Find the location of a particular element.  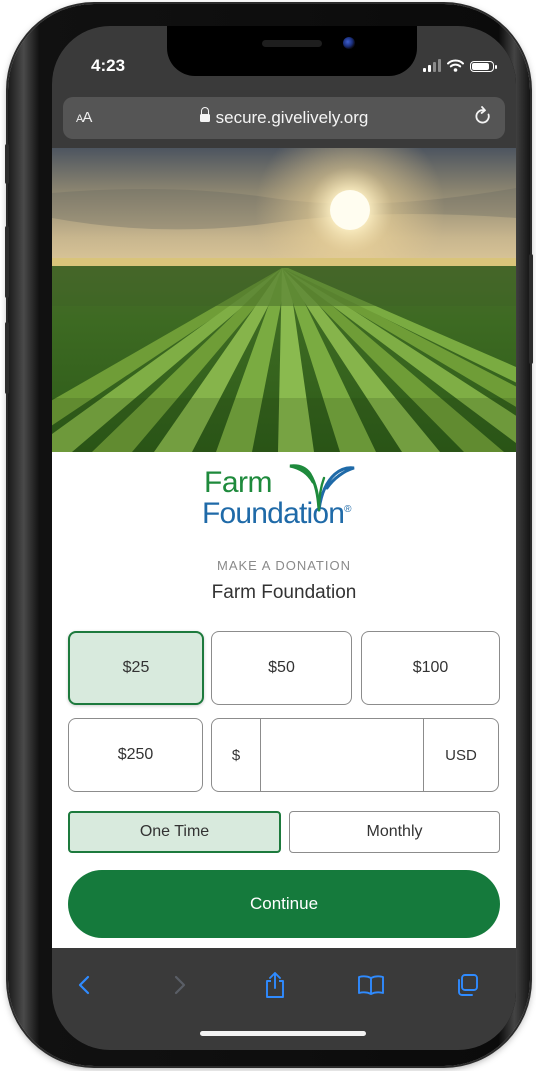

section-eyebrow: MAKE A DONATION is located at coordinates (284, 565).